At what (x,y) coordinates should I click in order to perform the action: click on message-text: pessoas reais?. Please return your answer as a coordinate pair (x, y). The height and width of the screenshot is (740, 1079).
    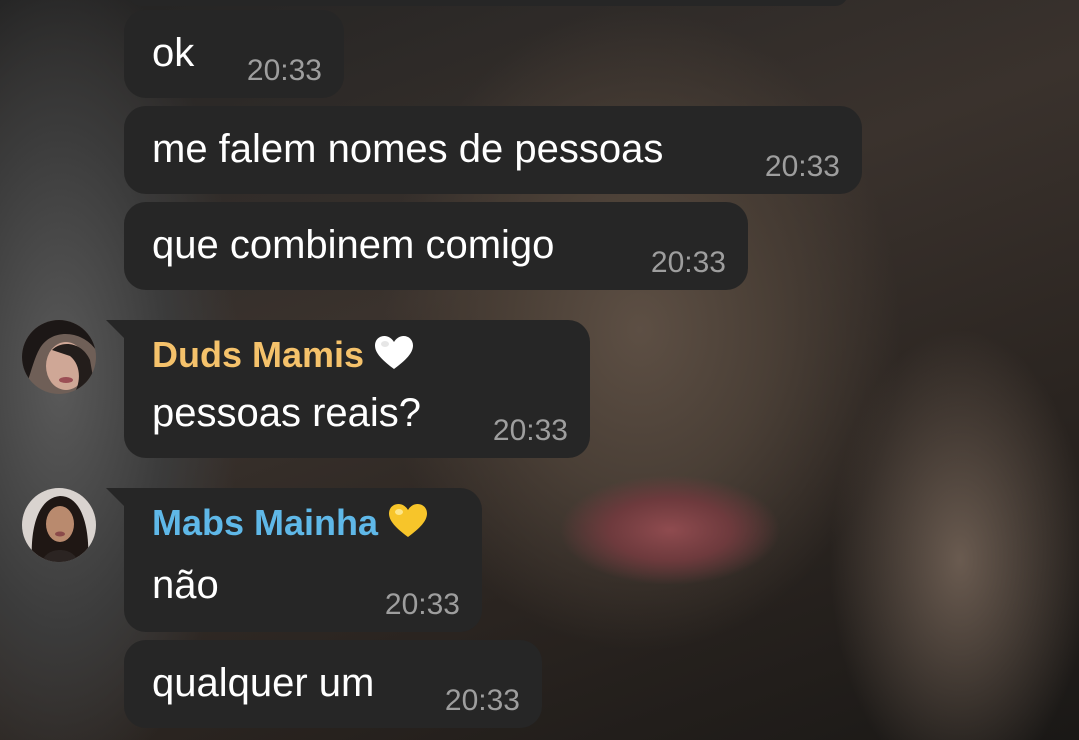
    Looking at the image, I should click on (287, 413).